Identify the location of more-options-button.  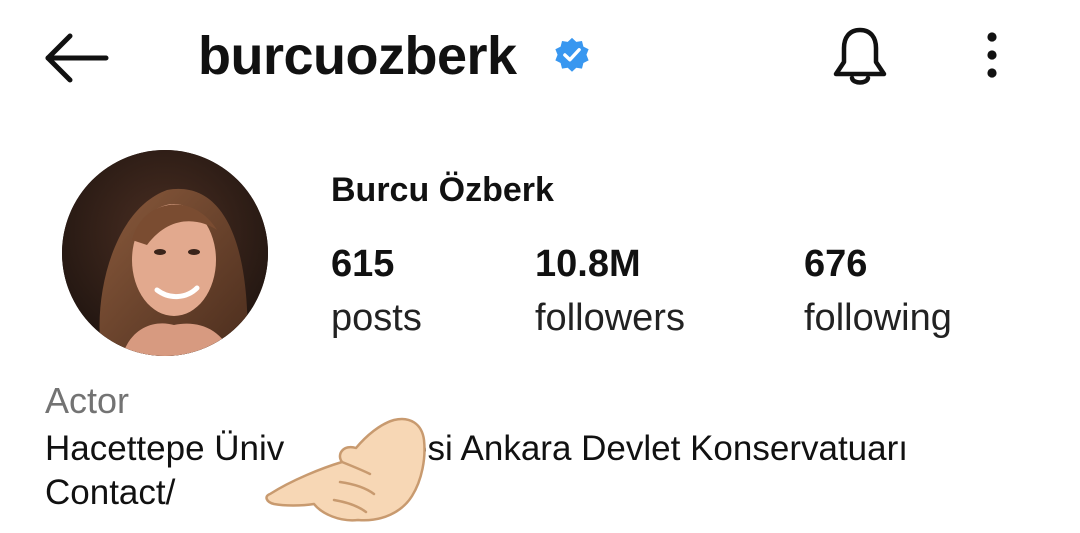
(992, 56).